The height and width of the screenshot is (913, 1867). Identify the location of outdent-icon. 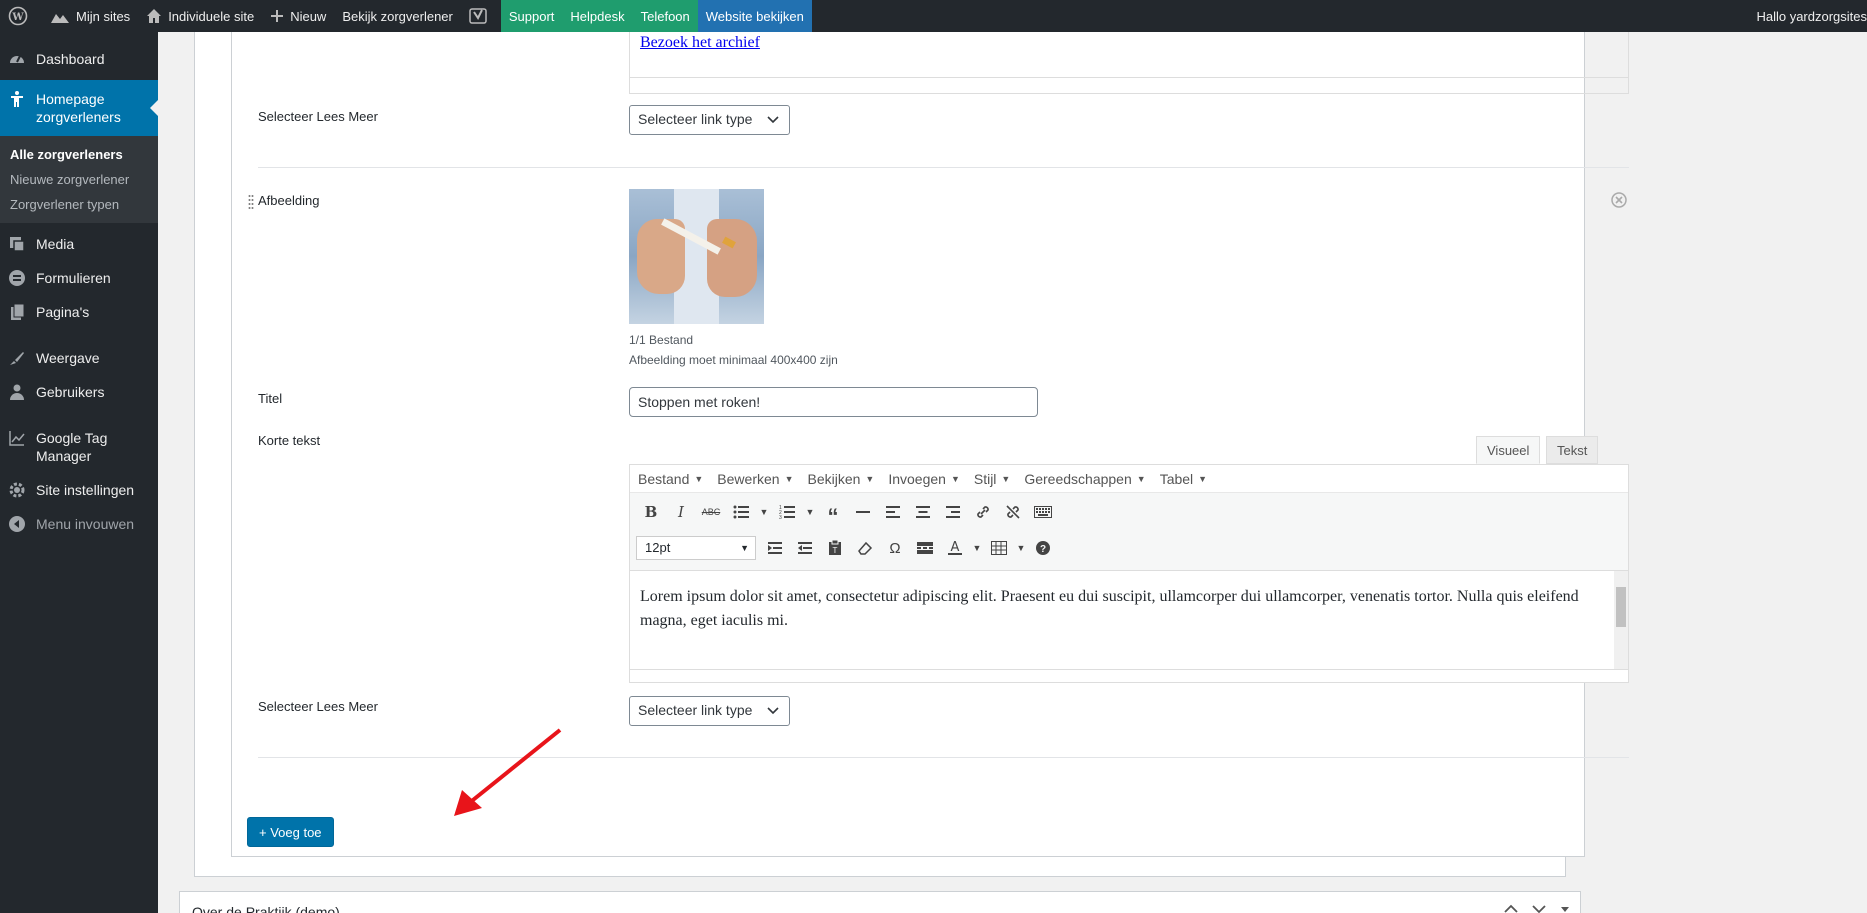
(775, 548).